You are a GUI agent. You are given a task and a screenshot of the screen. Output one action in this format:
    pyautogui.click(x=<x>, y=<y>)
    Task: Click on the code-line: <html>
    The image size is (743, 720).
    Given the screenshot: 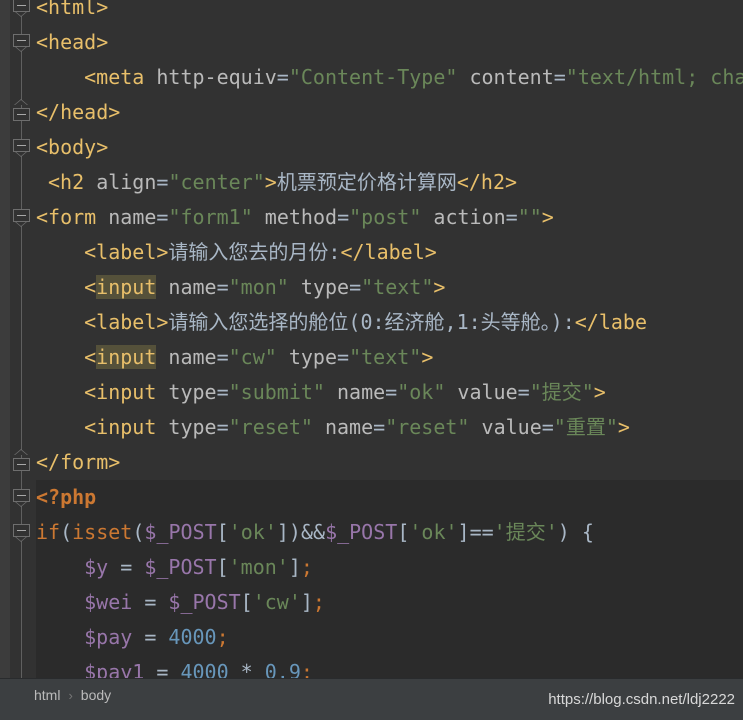 What is the action you would take?
    pyautogui.click(x=72, y=12)
    